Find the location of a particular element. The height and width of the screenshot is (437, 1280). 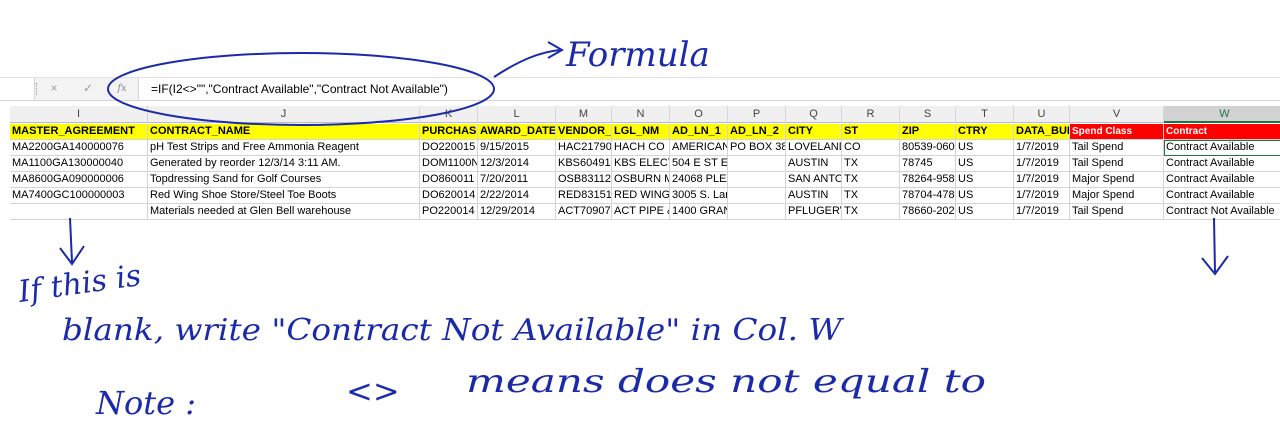

header-cell-r: ST is located at coordinates (871, 132).